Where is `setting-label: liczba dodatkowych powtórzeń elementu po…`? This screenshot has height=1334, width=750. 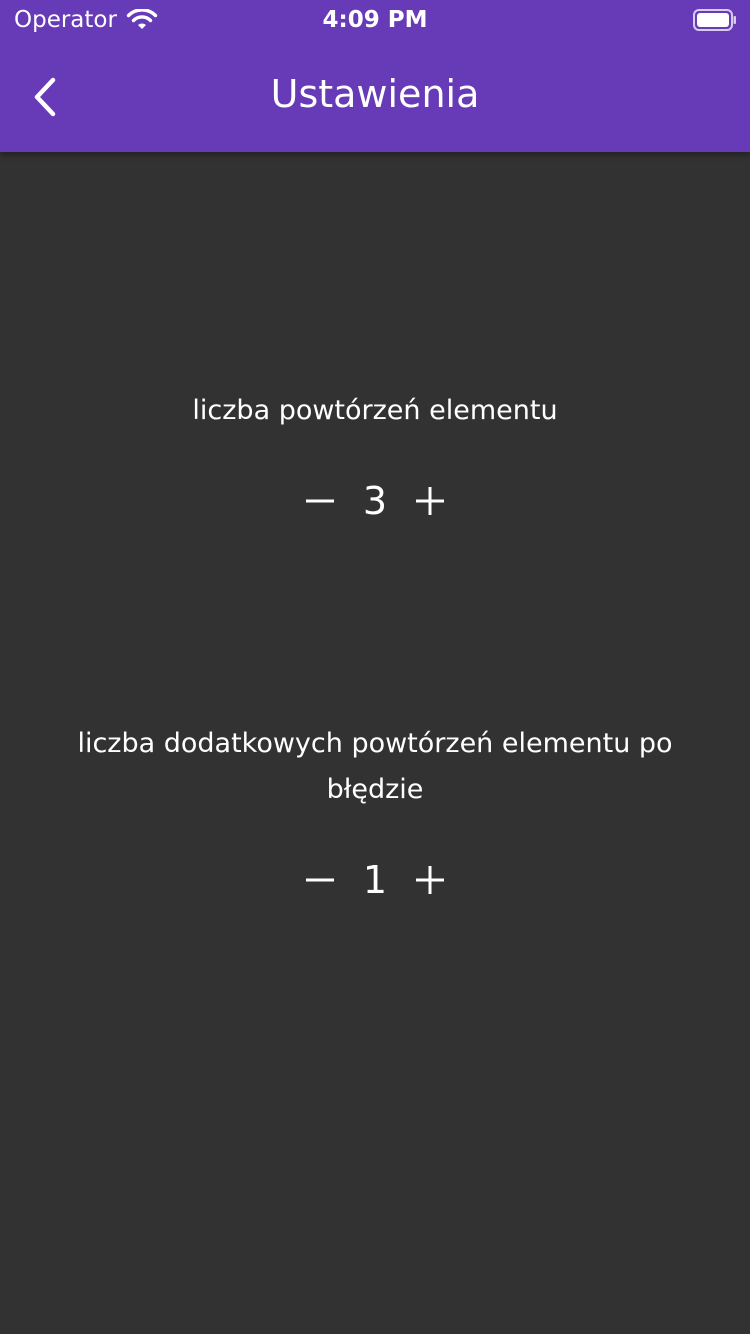
setting-label: liczba dodatkowych powtórzeń elementu po… is located at coordinates (375, 766).